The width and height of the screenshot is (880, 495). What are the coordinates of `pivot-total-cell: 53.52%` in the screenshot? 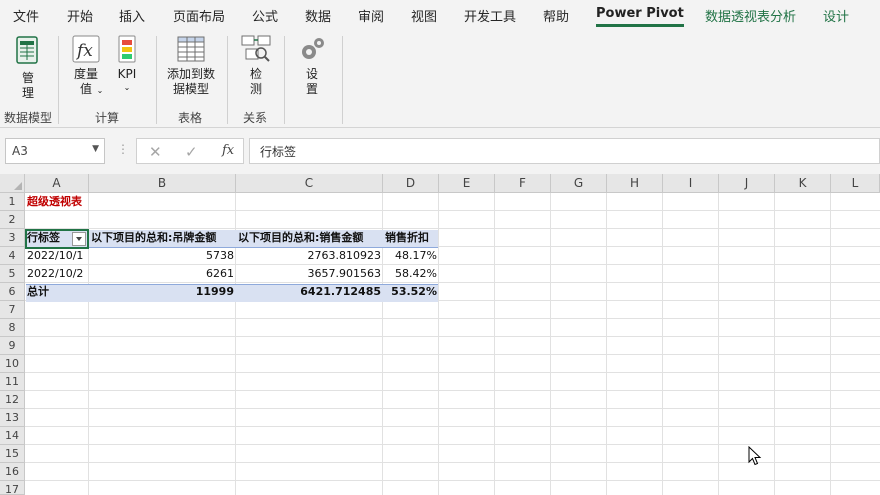 It's located at (411, 292).